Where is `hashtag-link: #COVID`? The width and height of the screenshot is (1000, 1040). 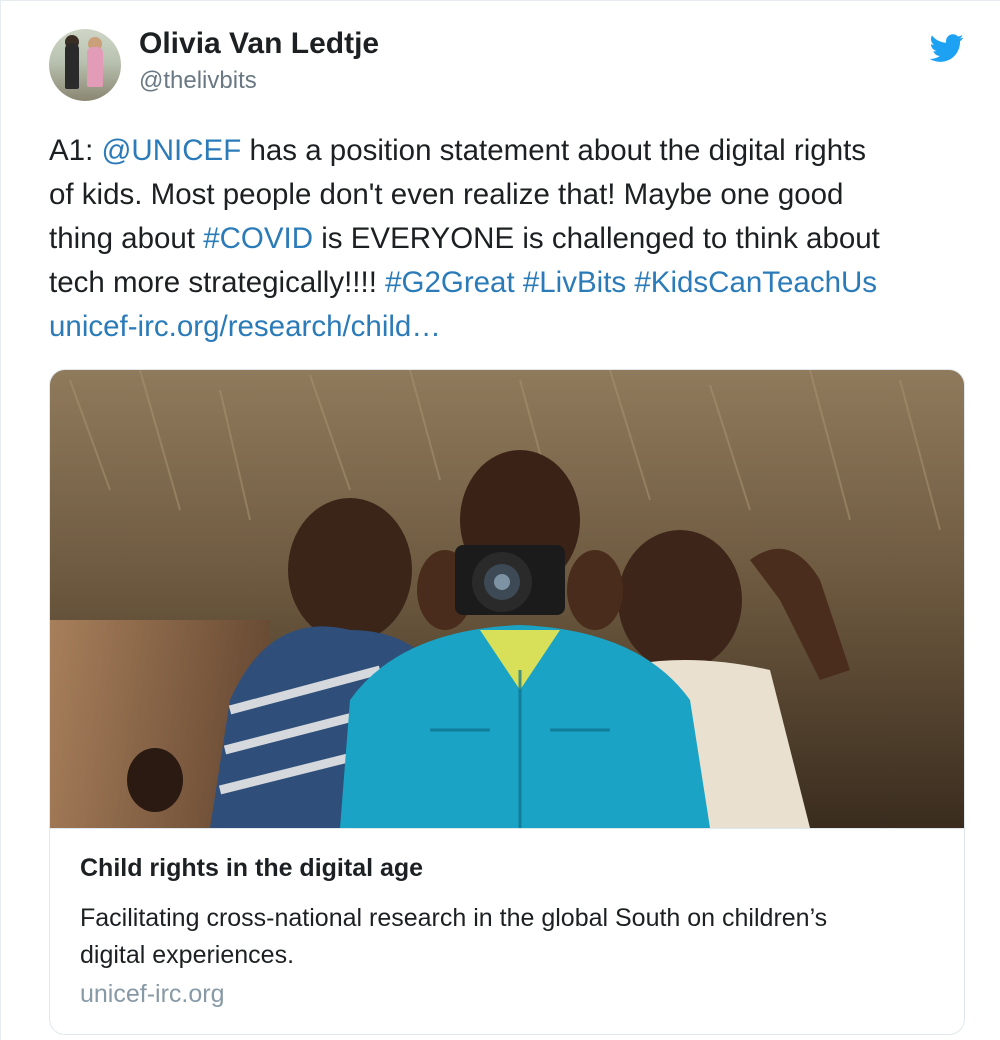 hashtag-link: #COVID is located at coordinates (258, 238).